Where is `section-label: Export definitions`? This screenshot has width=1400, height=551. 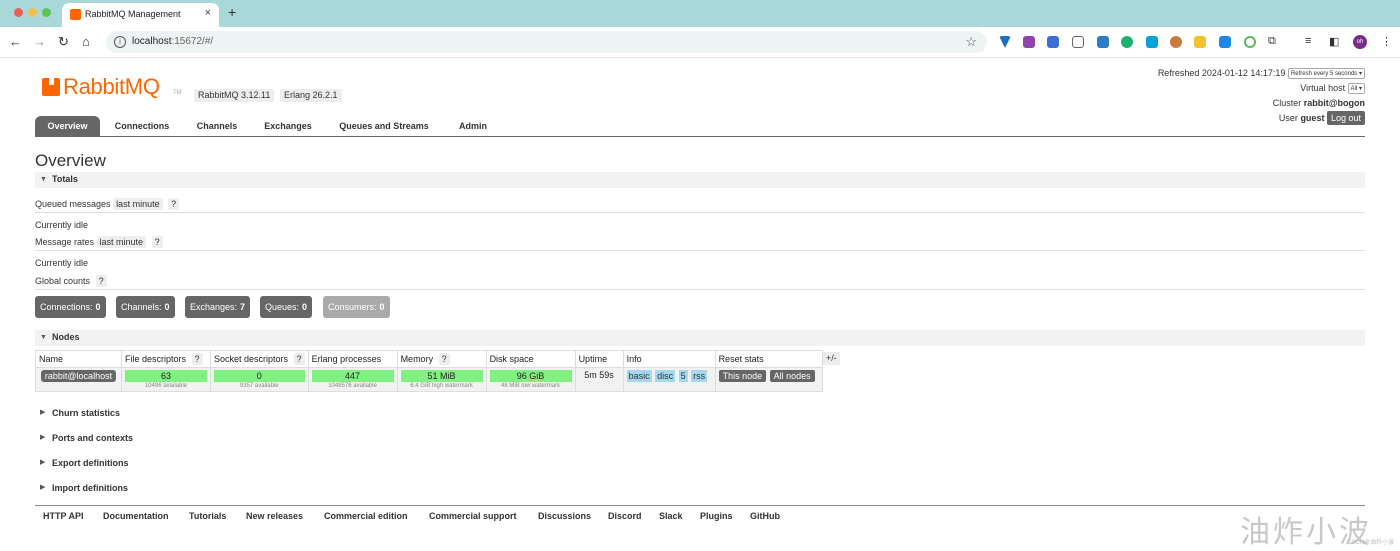 section-label: Export definitions is located at coordinates (90, 463).